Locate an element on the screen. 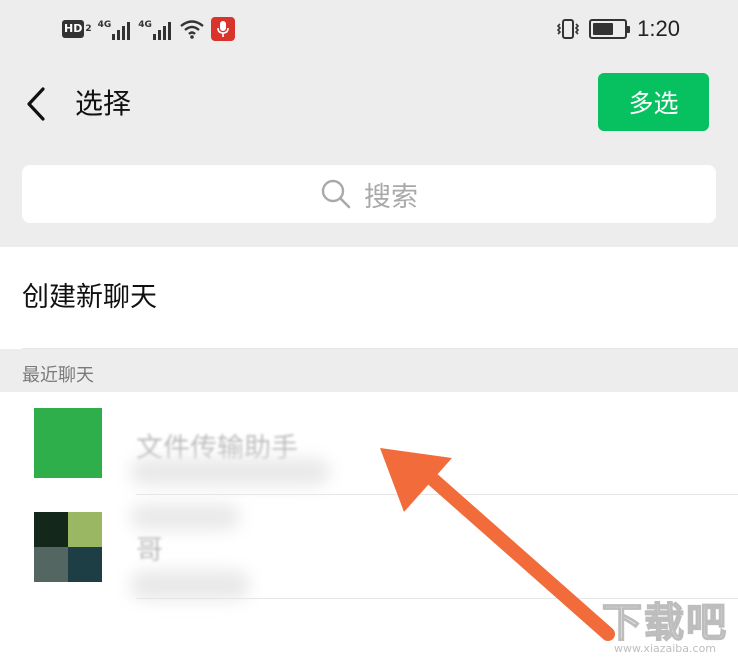 Image resolution: width=738 pixels, height=668 pixels. status-right-icons: 1:20 is located at coordinates (618, 29).